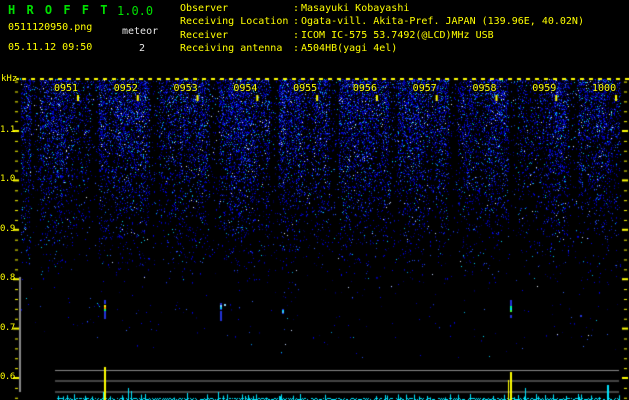 The width and height of the screenshot is (629, 400). Describe the element at coordinates (7, 228) in the screenshot. I see `y-tick-label: 0.9` at that location.